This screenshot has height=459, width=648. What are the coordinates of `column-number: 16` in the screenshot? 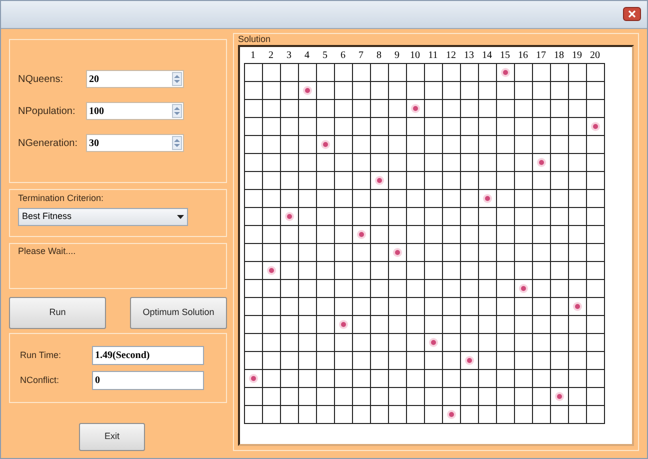 It's located at (523, 56).